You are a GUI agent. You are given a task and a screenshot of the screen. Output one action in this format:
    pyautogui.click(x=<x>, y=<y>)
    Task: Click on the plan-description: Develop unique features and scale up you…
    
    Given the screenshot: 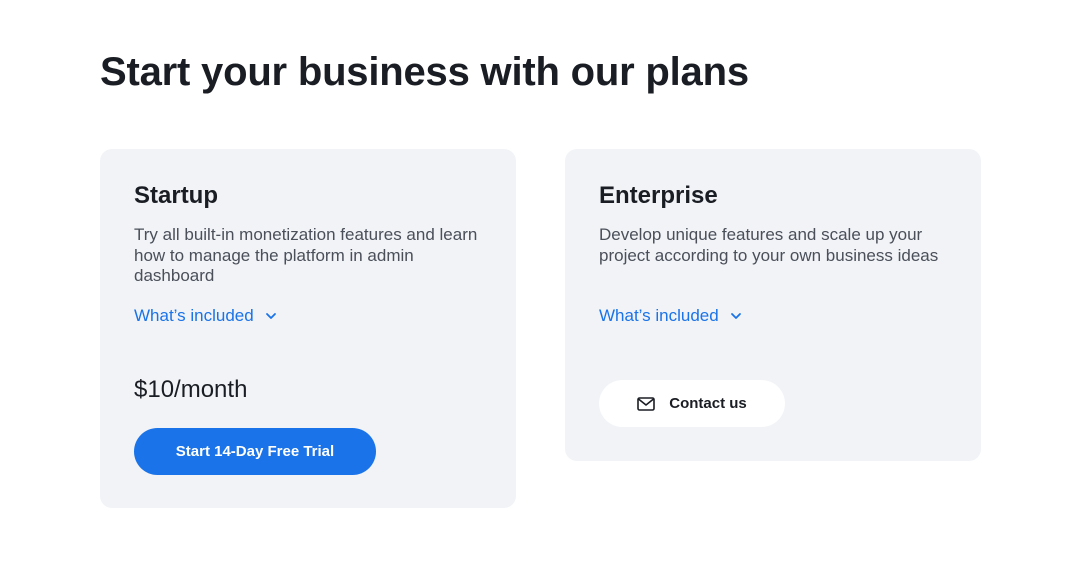 What is the action you would take?
    pyautogui.click(x=769, y=245)
    